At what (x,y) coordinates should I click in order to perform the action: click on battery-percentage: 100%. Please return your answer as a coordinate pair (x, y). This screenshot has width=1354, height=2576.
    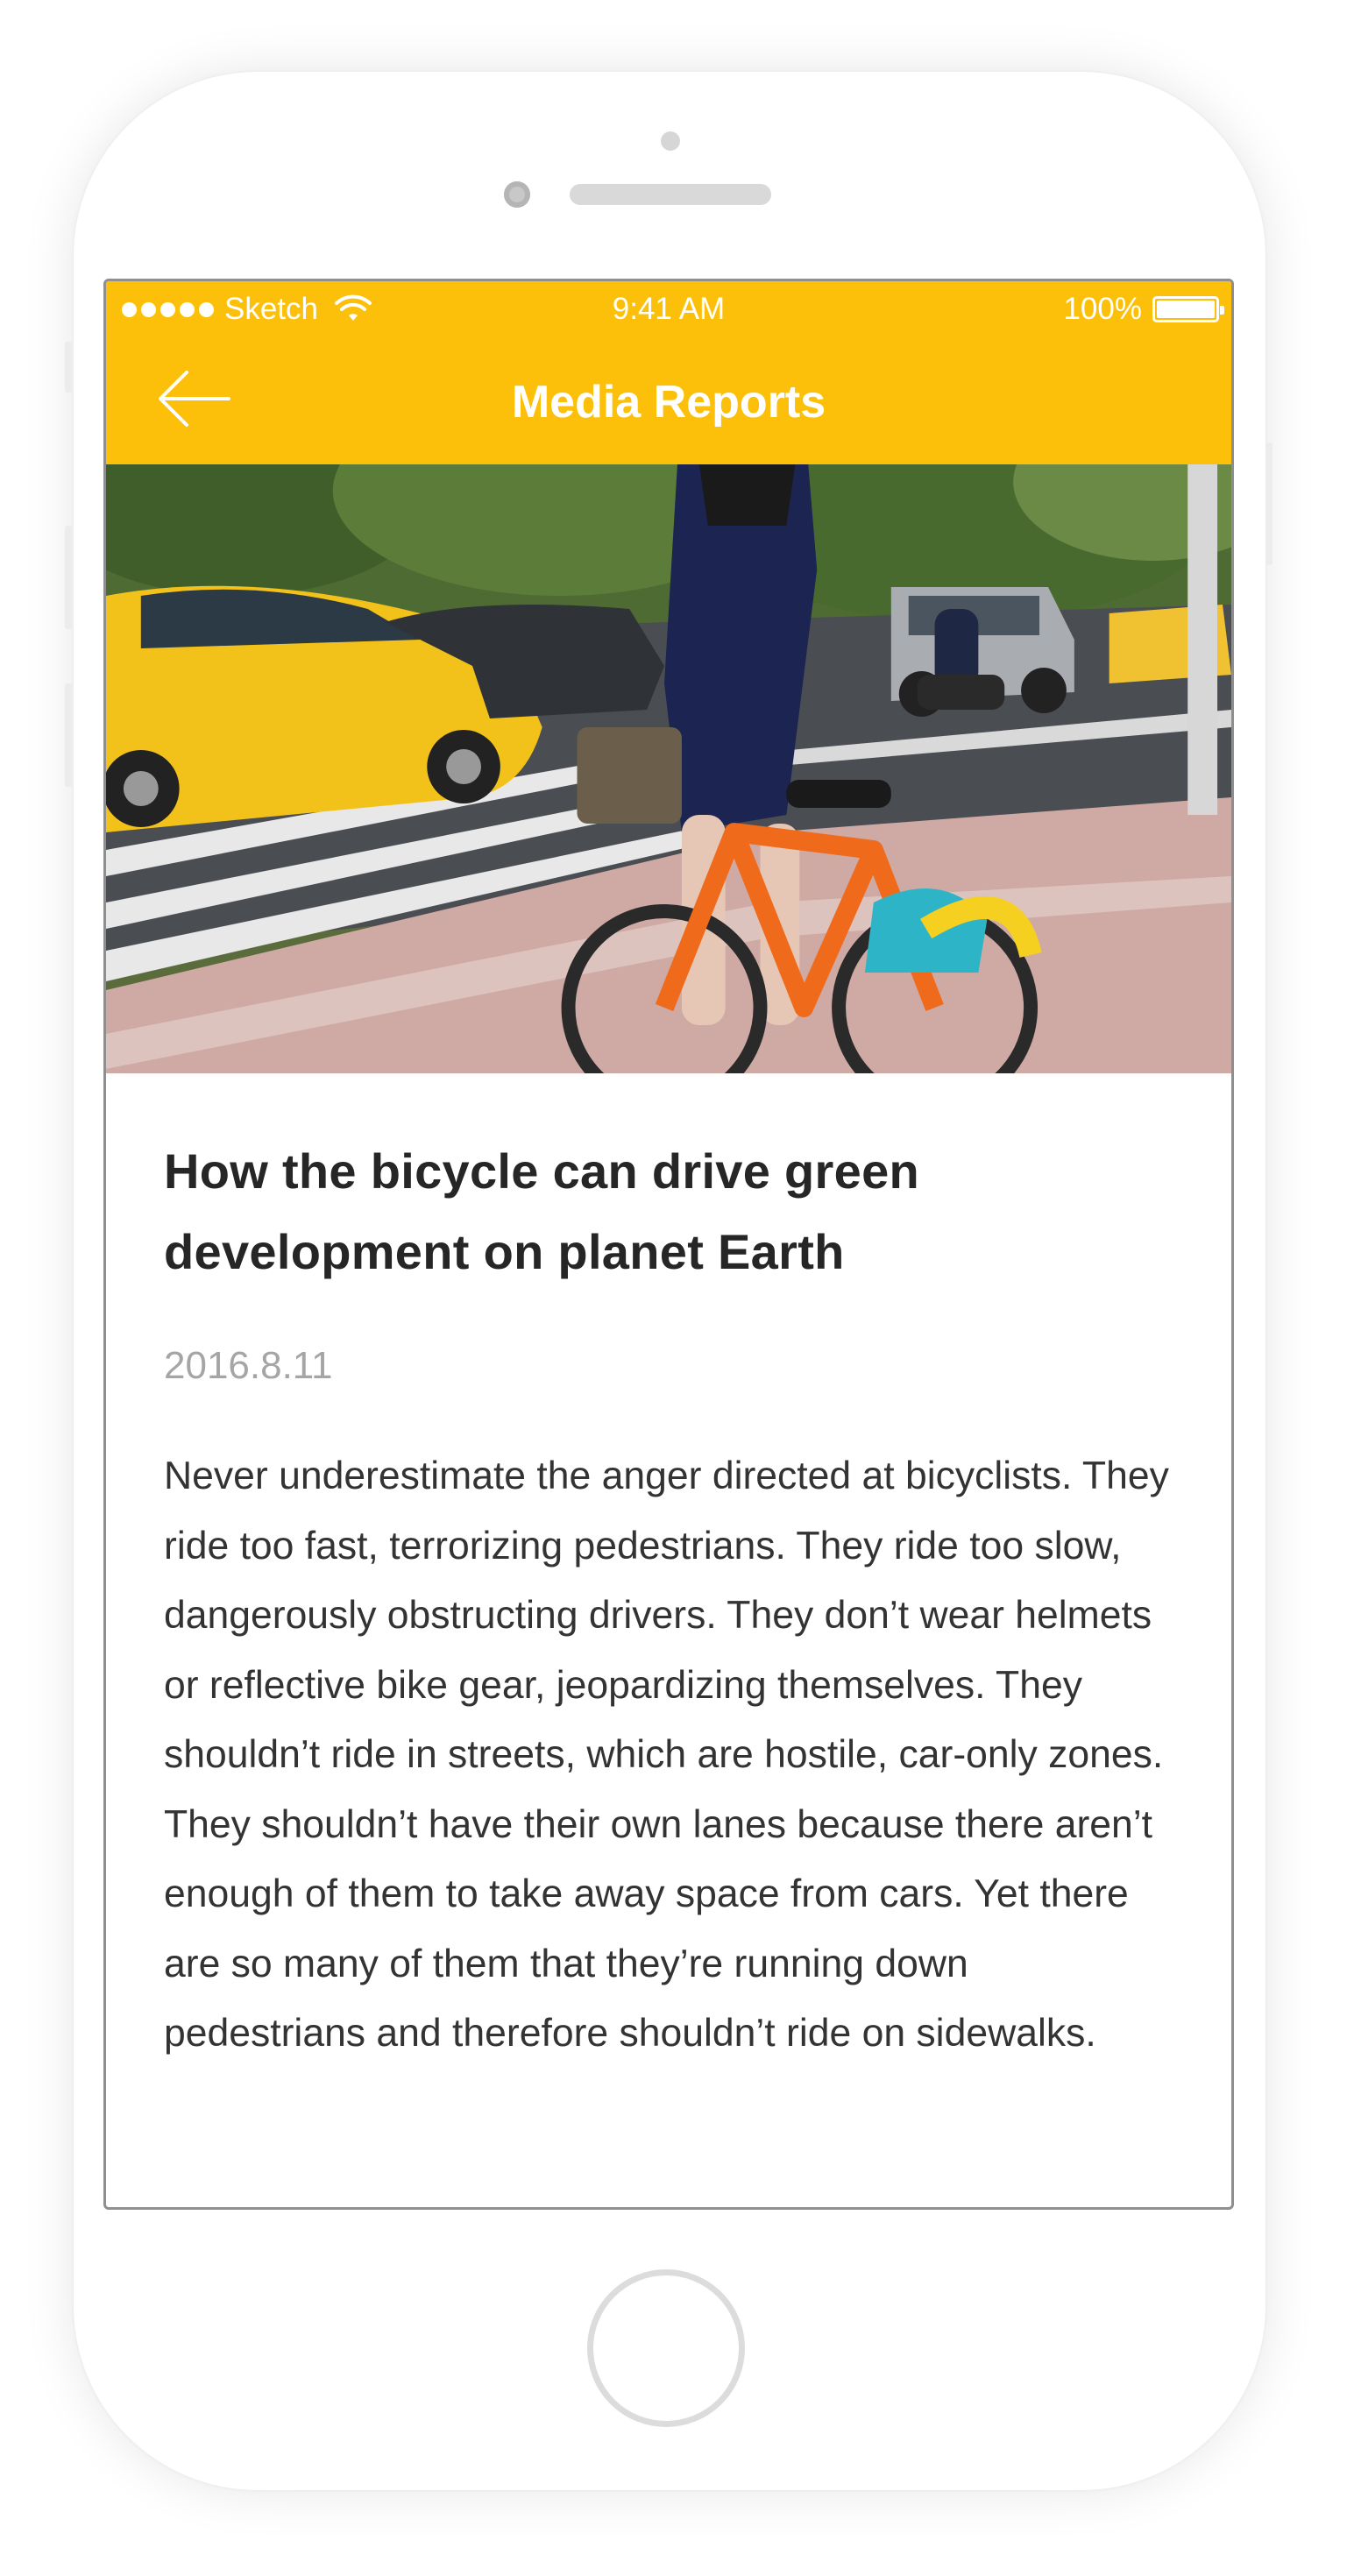
    Looking at the image, I should click on (1102, 309).